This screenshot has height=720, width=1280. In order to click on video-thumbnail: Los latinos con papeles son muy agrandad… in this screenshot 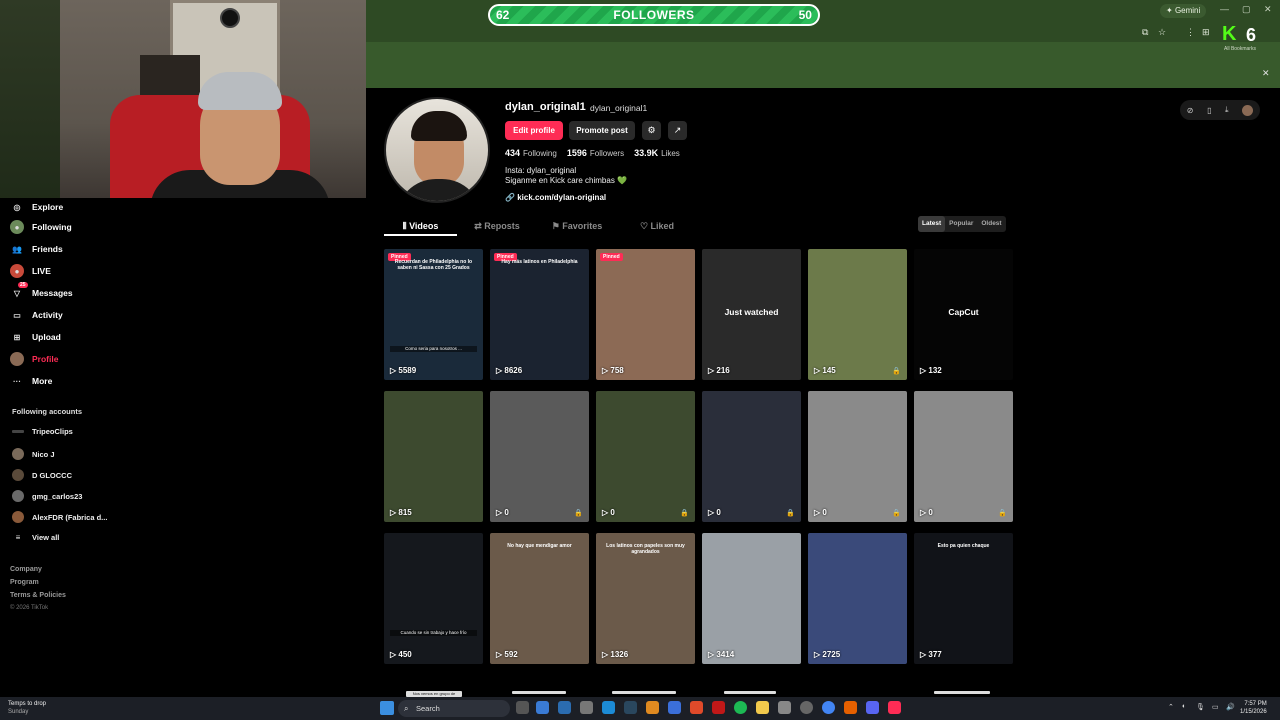, I will do `click(645, 598)`.